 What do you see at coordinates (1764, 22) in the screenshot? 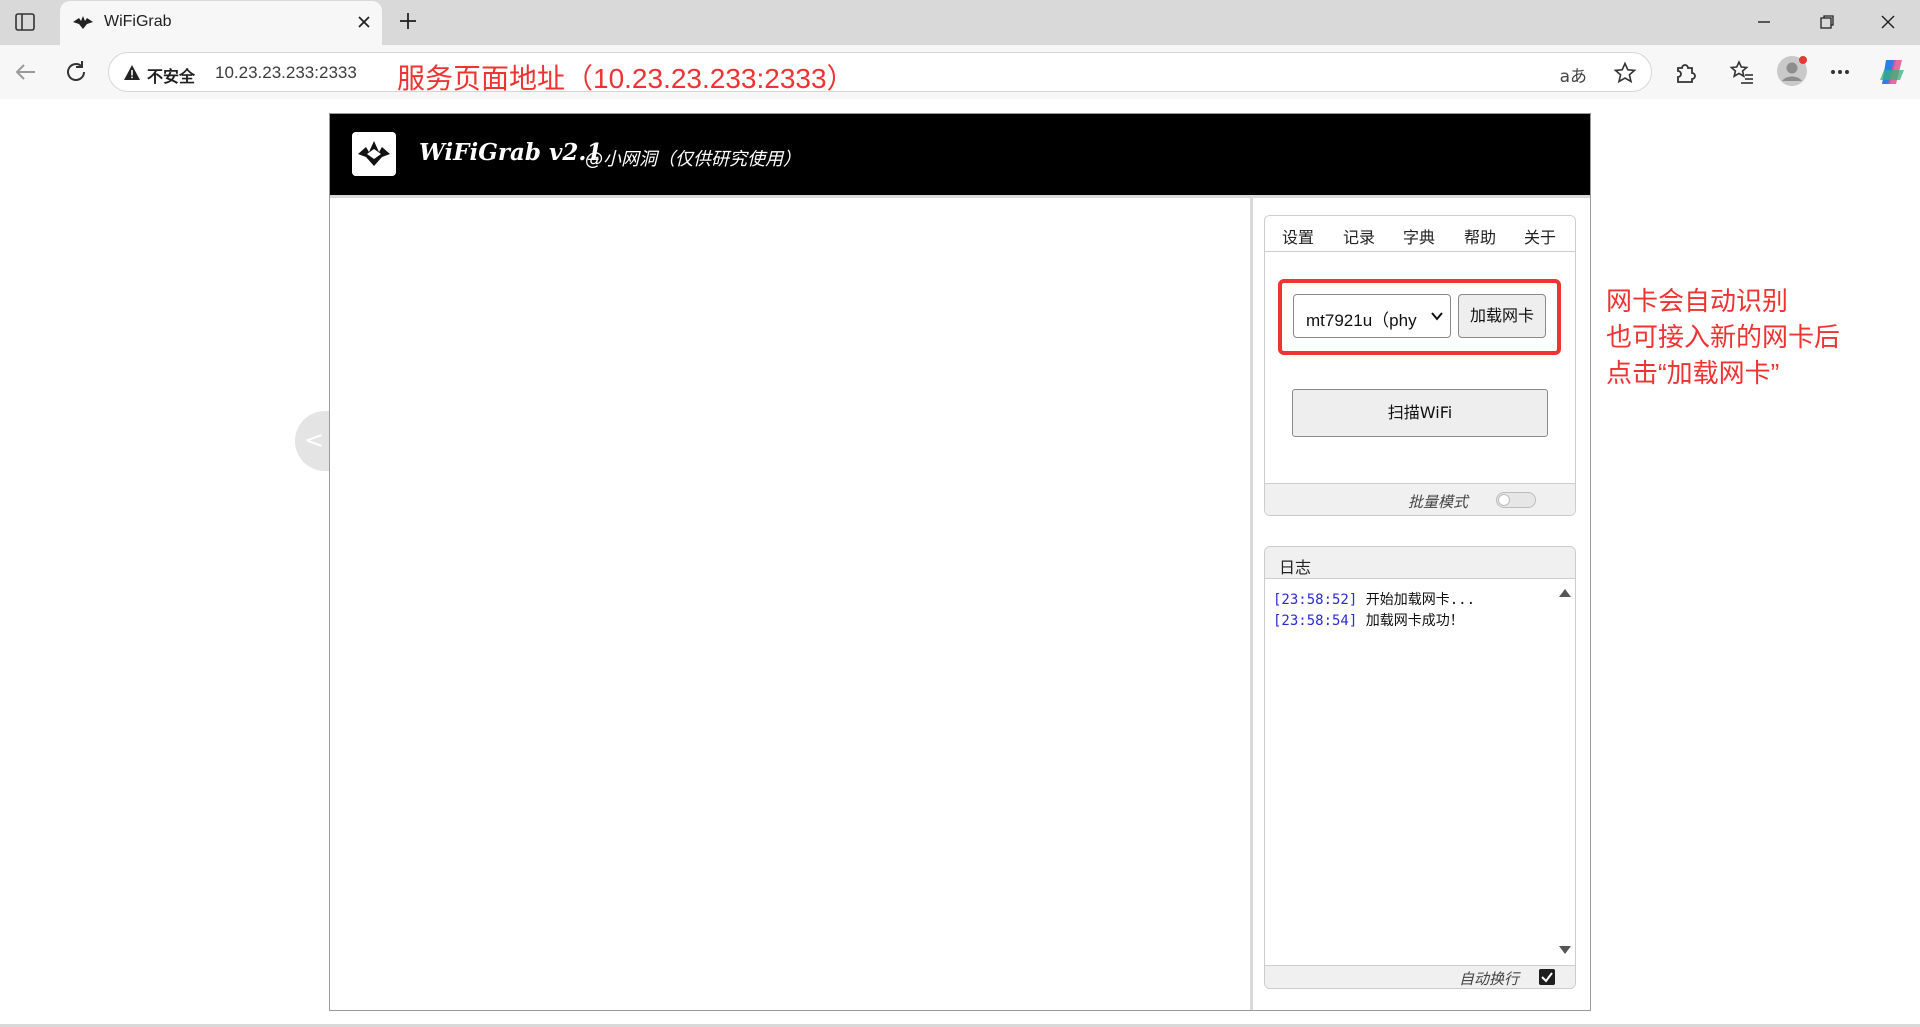
I see `minimize-icon` at bounding box center [1764, 22].